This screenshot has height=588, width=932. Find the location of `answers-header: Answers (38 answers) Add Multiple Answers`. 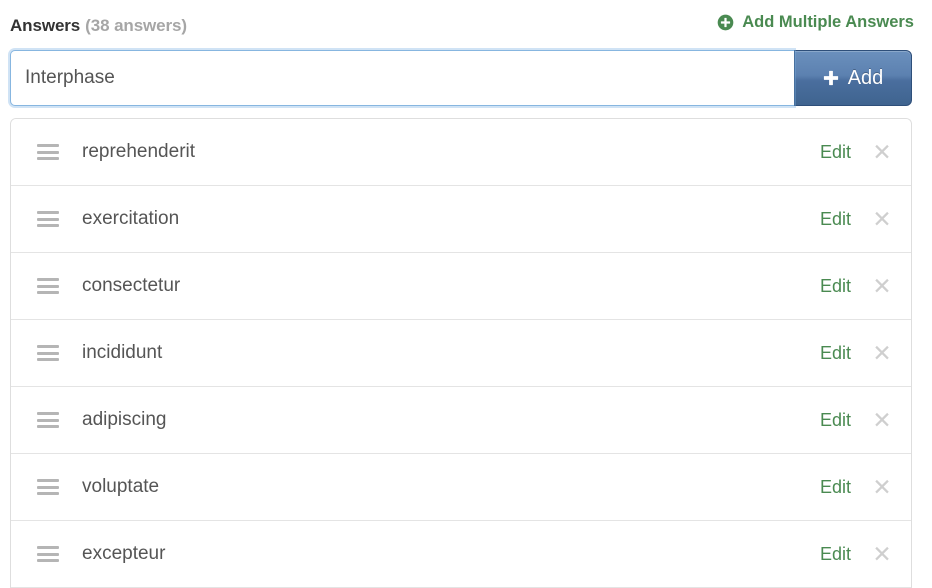

answers-header: Answers (38 answers) Add Multiple Answers is located at coordinates (466, 22).